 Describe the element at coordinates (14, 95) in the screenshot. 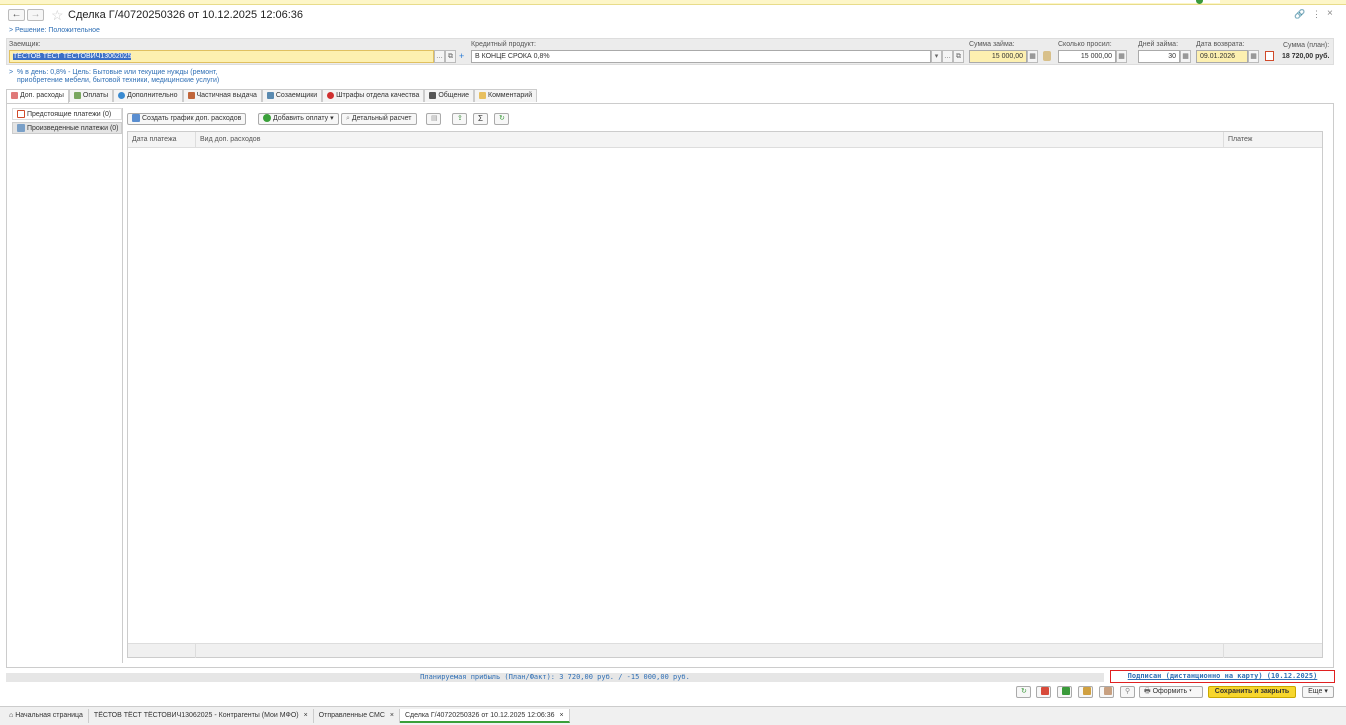

I see `piggy-icon` at that location.